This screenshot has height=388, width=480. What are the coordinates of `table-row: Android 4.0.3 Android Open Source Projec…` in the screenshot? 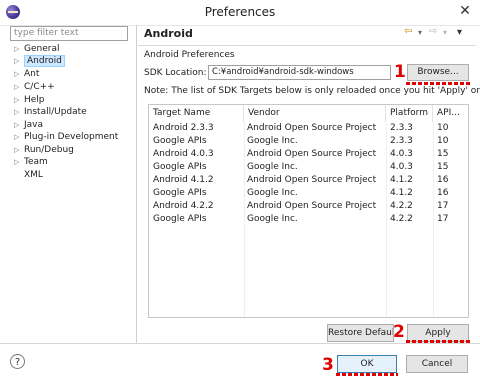 It's located at (308, 155).